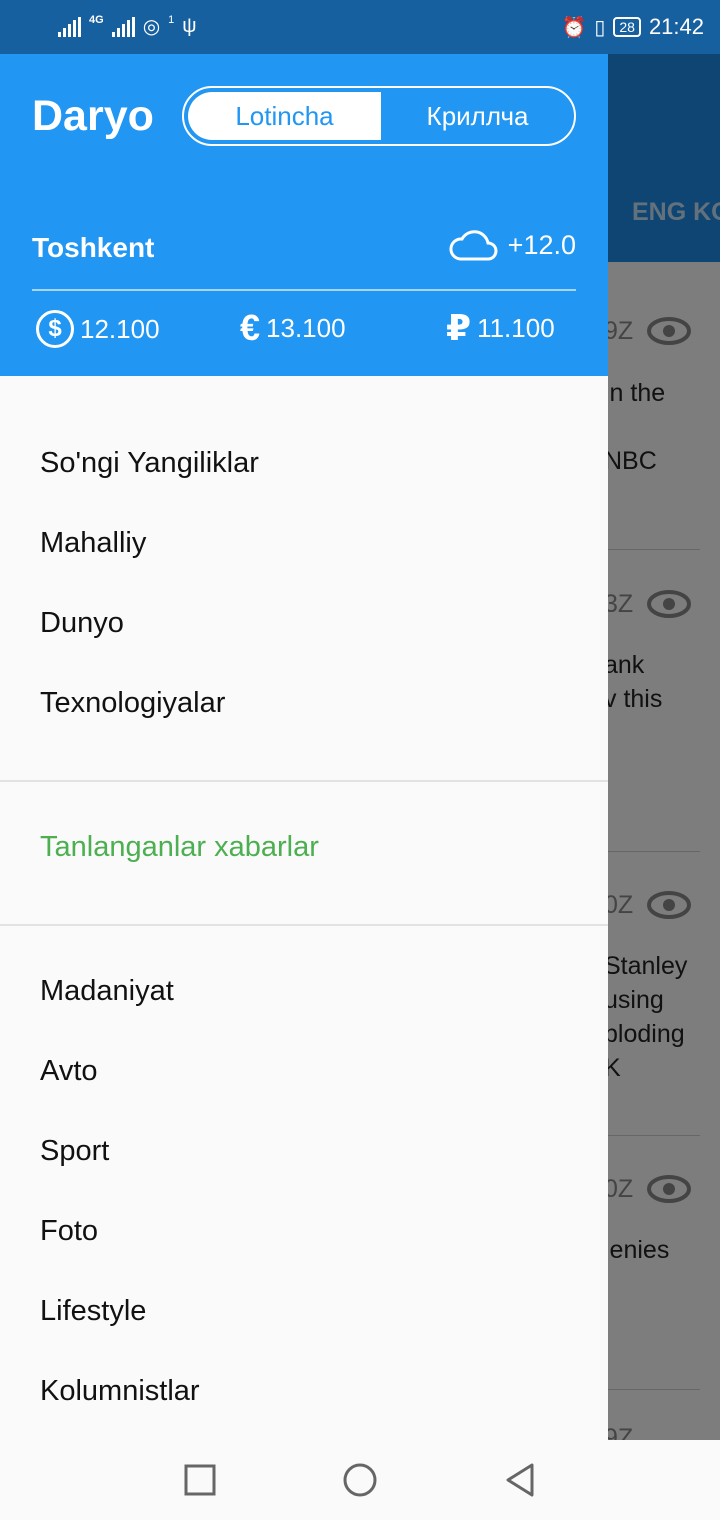 The width and height of the screenshot is (720, 1520). Describe the element at coordinates (189, 26) in the screenshot. I see `usb-icon: ψ` at that location.